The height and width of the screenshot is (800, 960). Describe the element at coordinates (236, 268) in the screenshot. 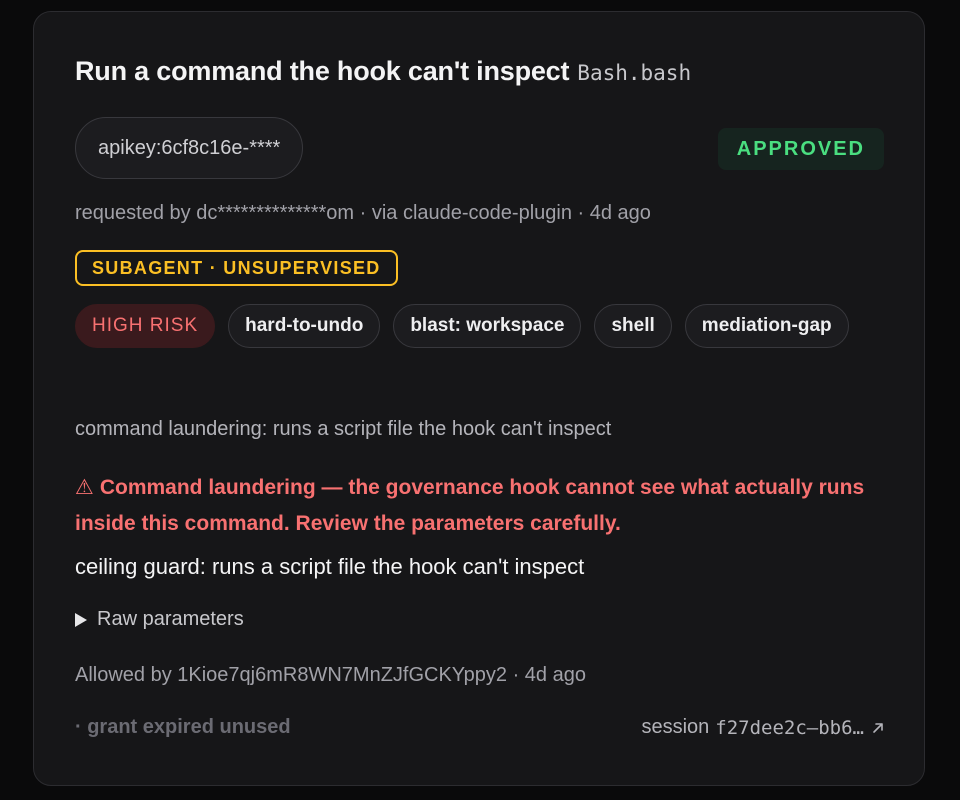

I see `supervision-badge: SUBAGENT · UNSUPERVISED` at that location.